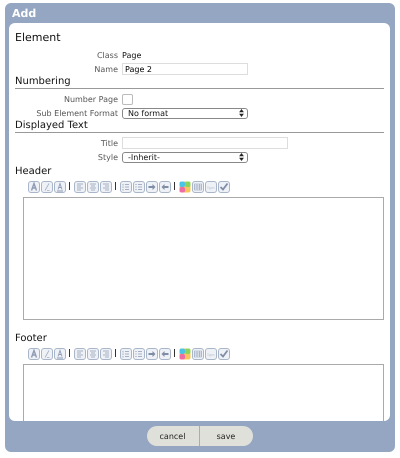  What do you see at coordinates (107, 157) in the screenshot?
I see `field-label: Style` at bounding box center [107, 157].